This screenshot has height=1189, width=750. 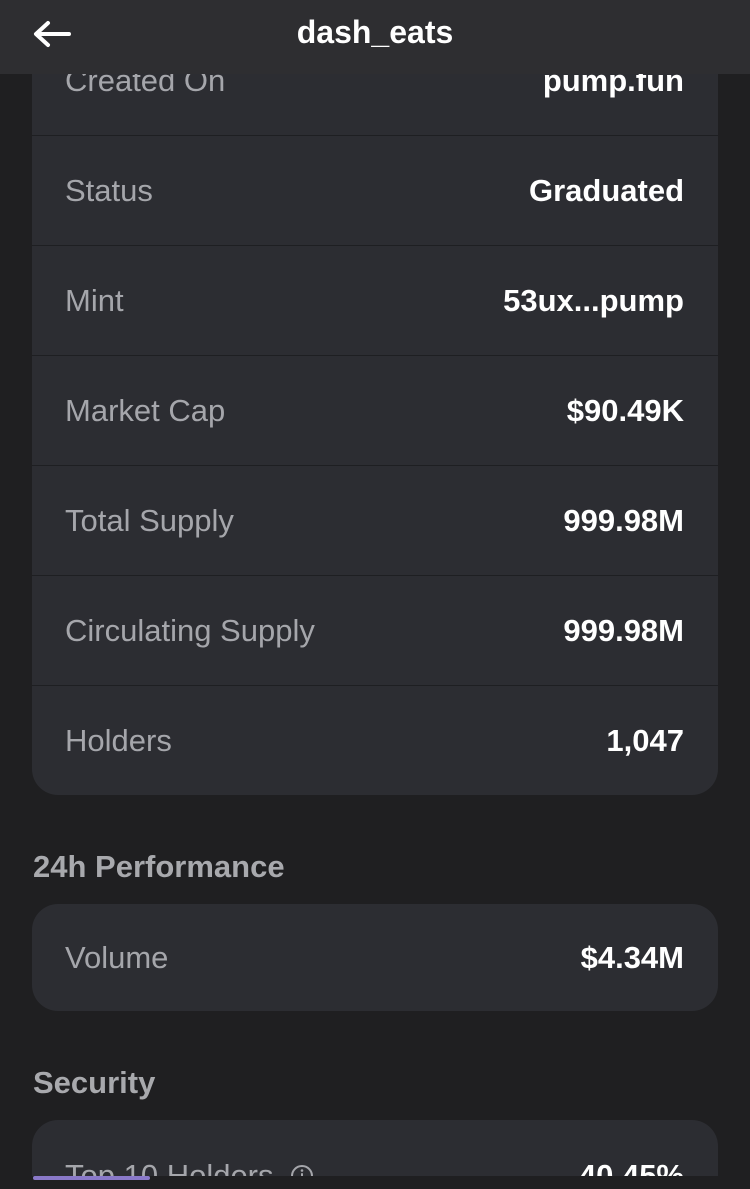 What do you see at coordinates (606, 190) in the screenshot?
I see `row-value: Graduated` at bounding box center [606, 190].